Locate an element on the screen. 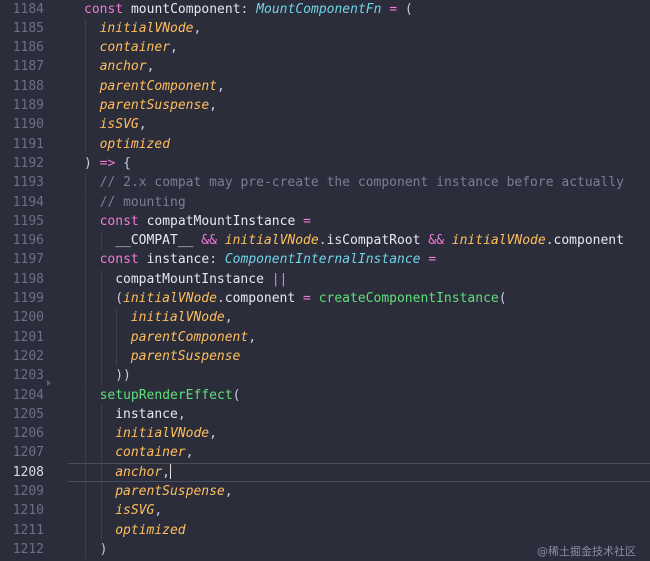  line-number: 1188 is located at coordinates (22, 86).